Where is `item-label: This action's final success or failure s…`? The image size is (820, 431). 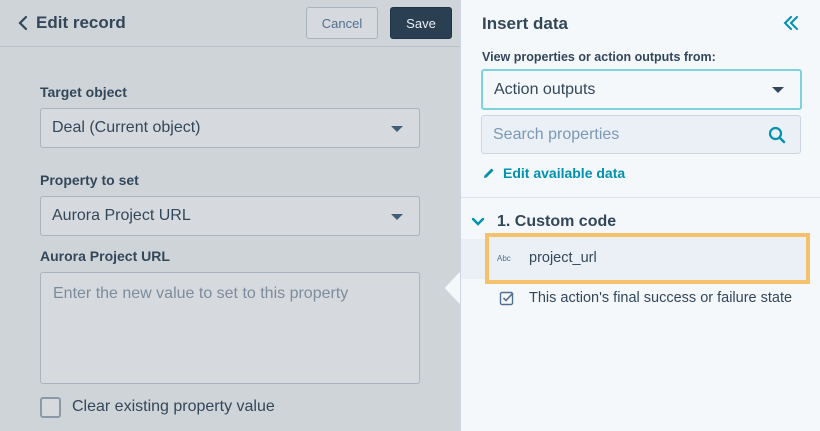 item-label: This action's final success or failure s… is located at coordinates (661, 298).